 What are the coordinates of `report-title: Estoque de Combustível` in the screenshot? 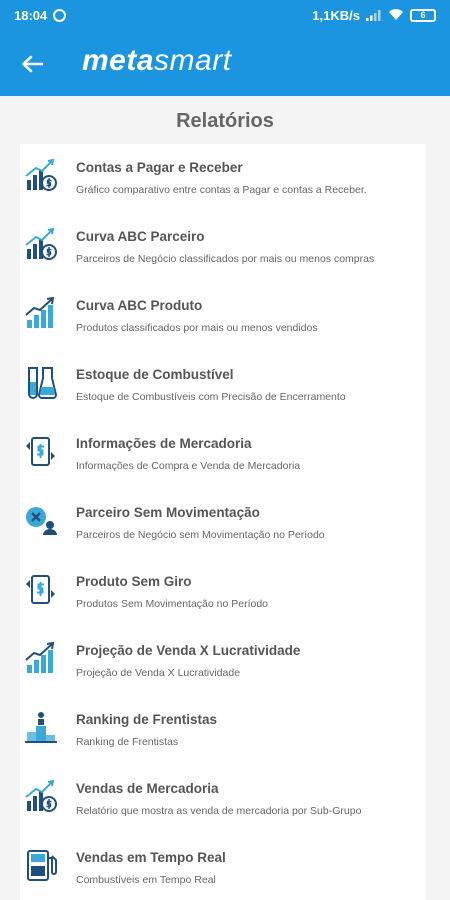 It's located at (155, 374).